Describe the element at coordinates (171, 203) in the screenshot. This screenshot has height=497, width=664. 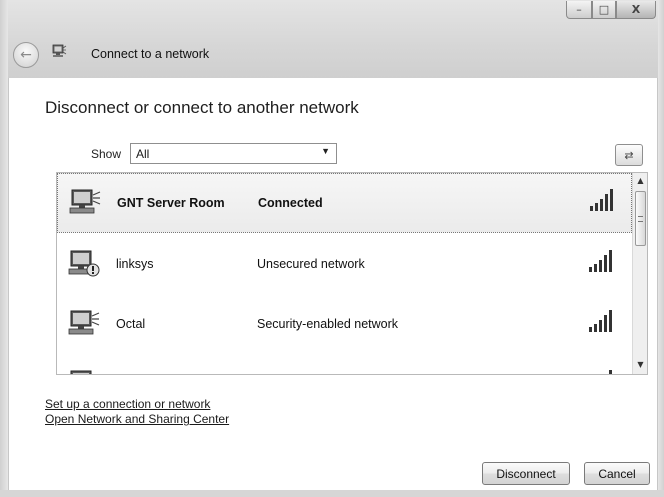
I see `network-name: GNT Server Room` at that location.